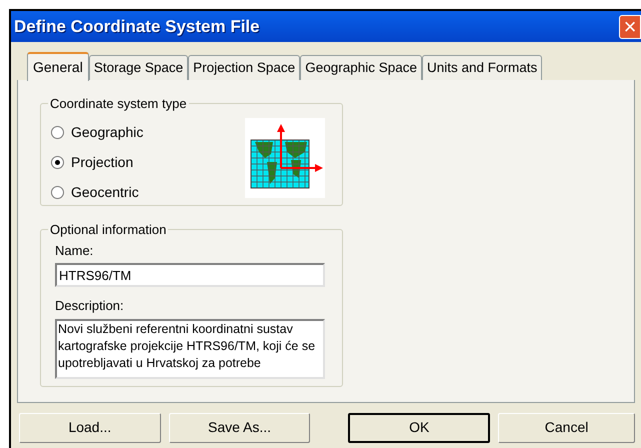  I want to click on tab: General, so click(58, 66).